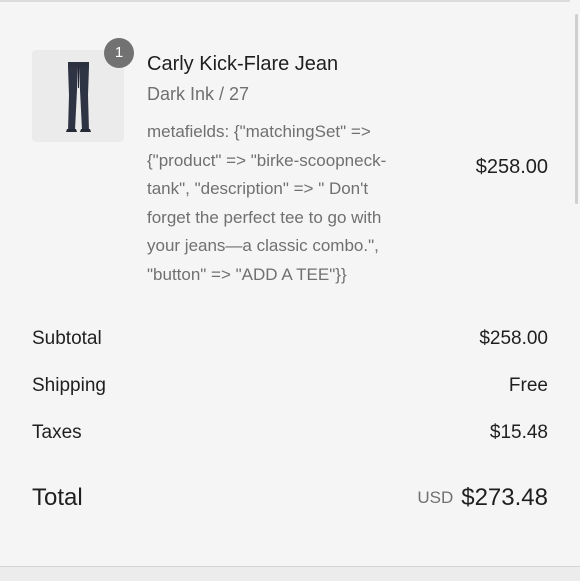 This screenshot has width=580, height=581. What do you see at coordinates (57, 497) in the screenshot?
I see `total-label: Total` at bounding box center [57, 497].